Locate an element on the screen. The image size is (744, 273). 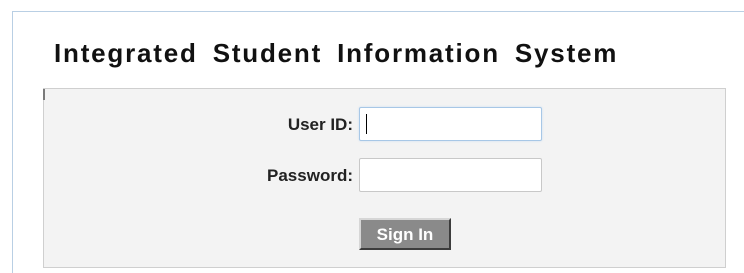
password-row: Password: is located at coordinates (385, 175).